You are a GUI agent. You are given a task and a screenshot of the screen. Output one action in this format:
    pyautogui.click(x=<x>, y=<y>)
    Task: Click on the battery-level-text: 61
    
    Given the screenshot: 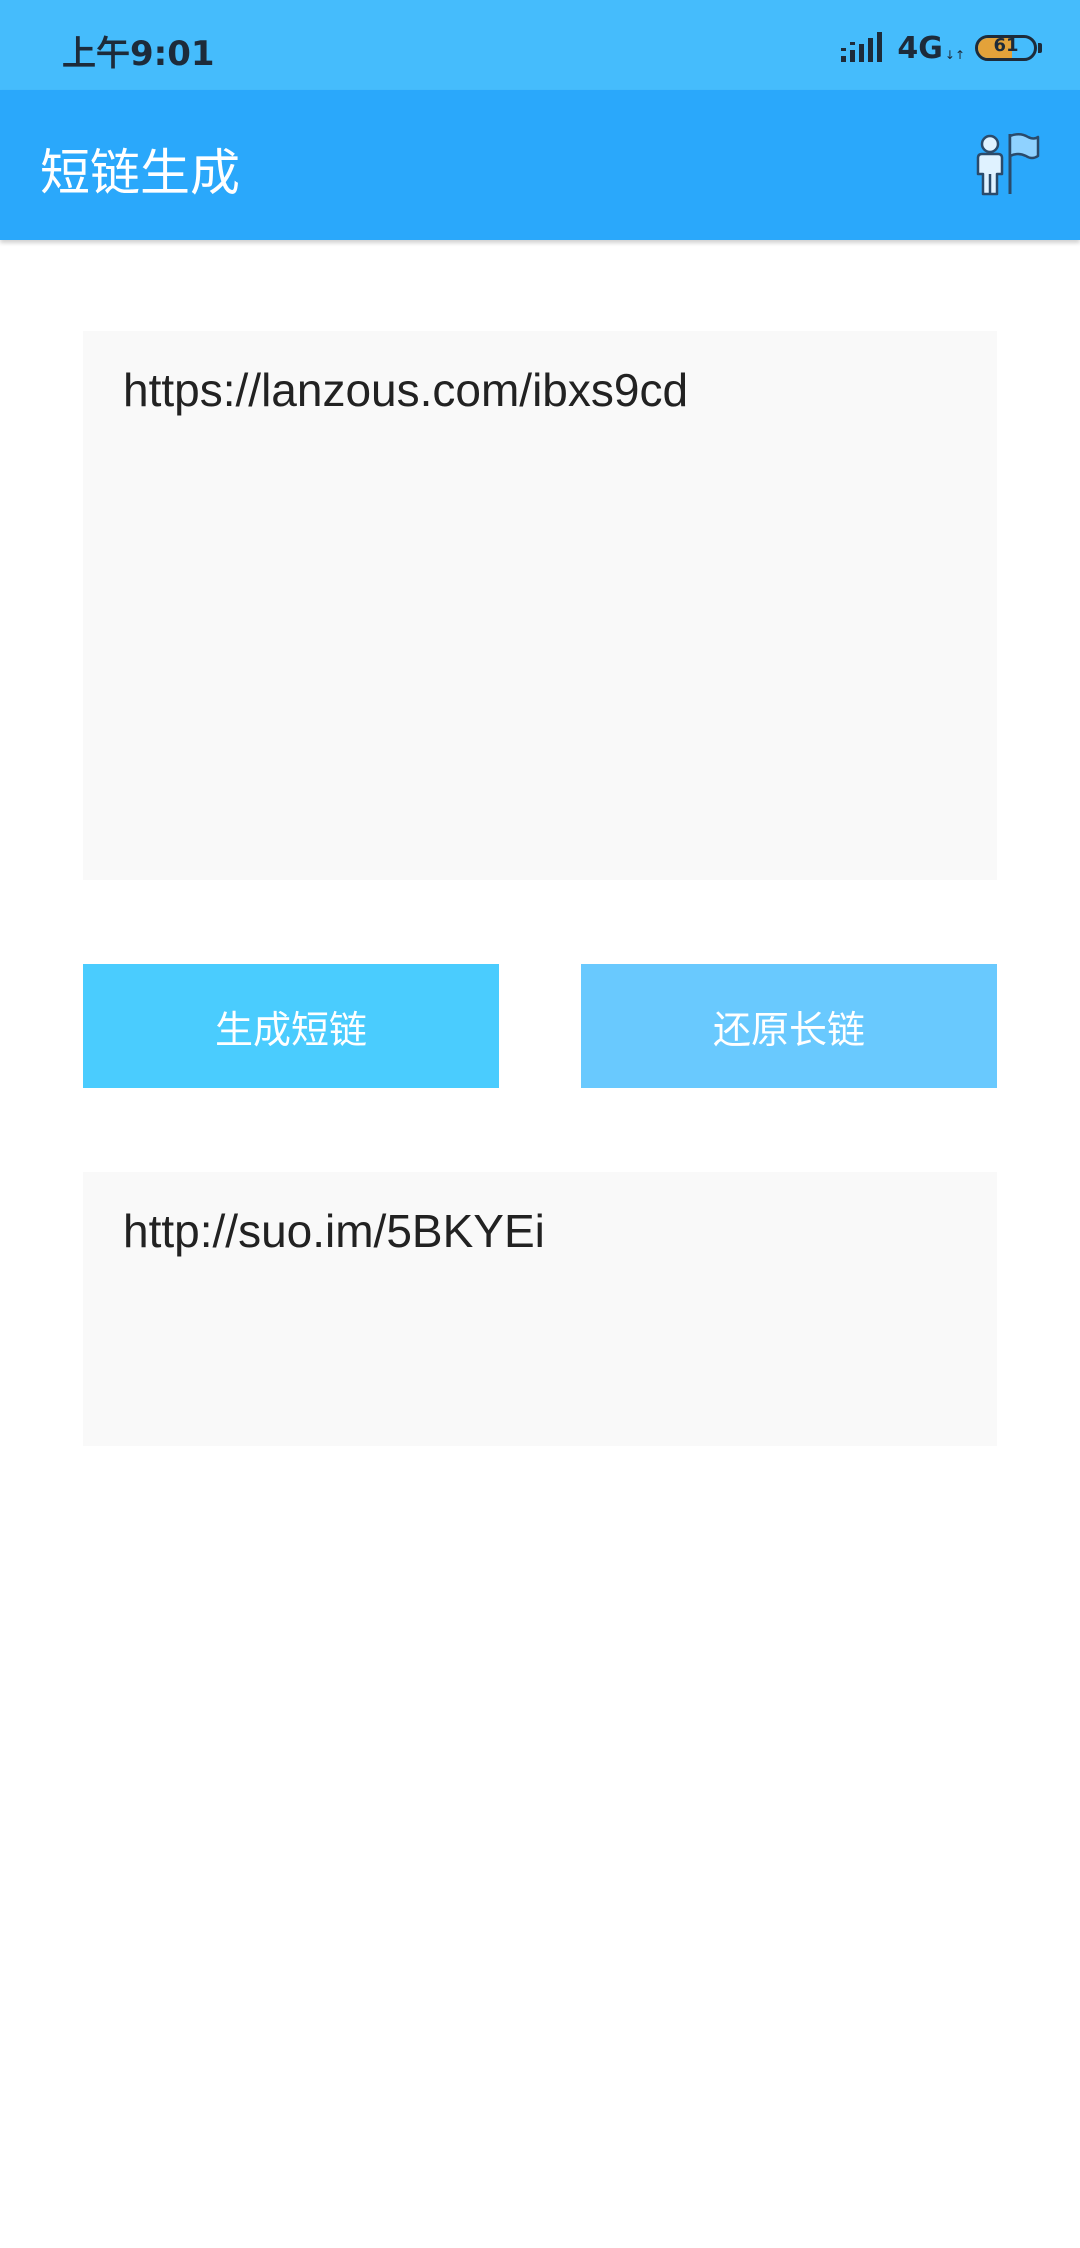 What is the action you would take?
    pyautogui.click(x=1006, y=45)
    